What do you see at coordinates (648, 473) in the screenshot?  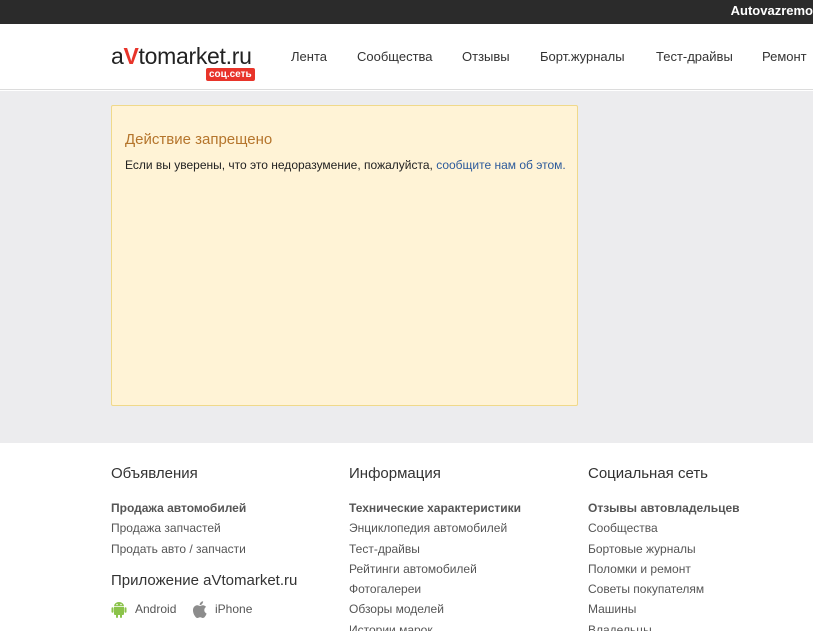 I see `footer-col-title: Социальная сеть` at bounding box center [648, 473].